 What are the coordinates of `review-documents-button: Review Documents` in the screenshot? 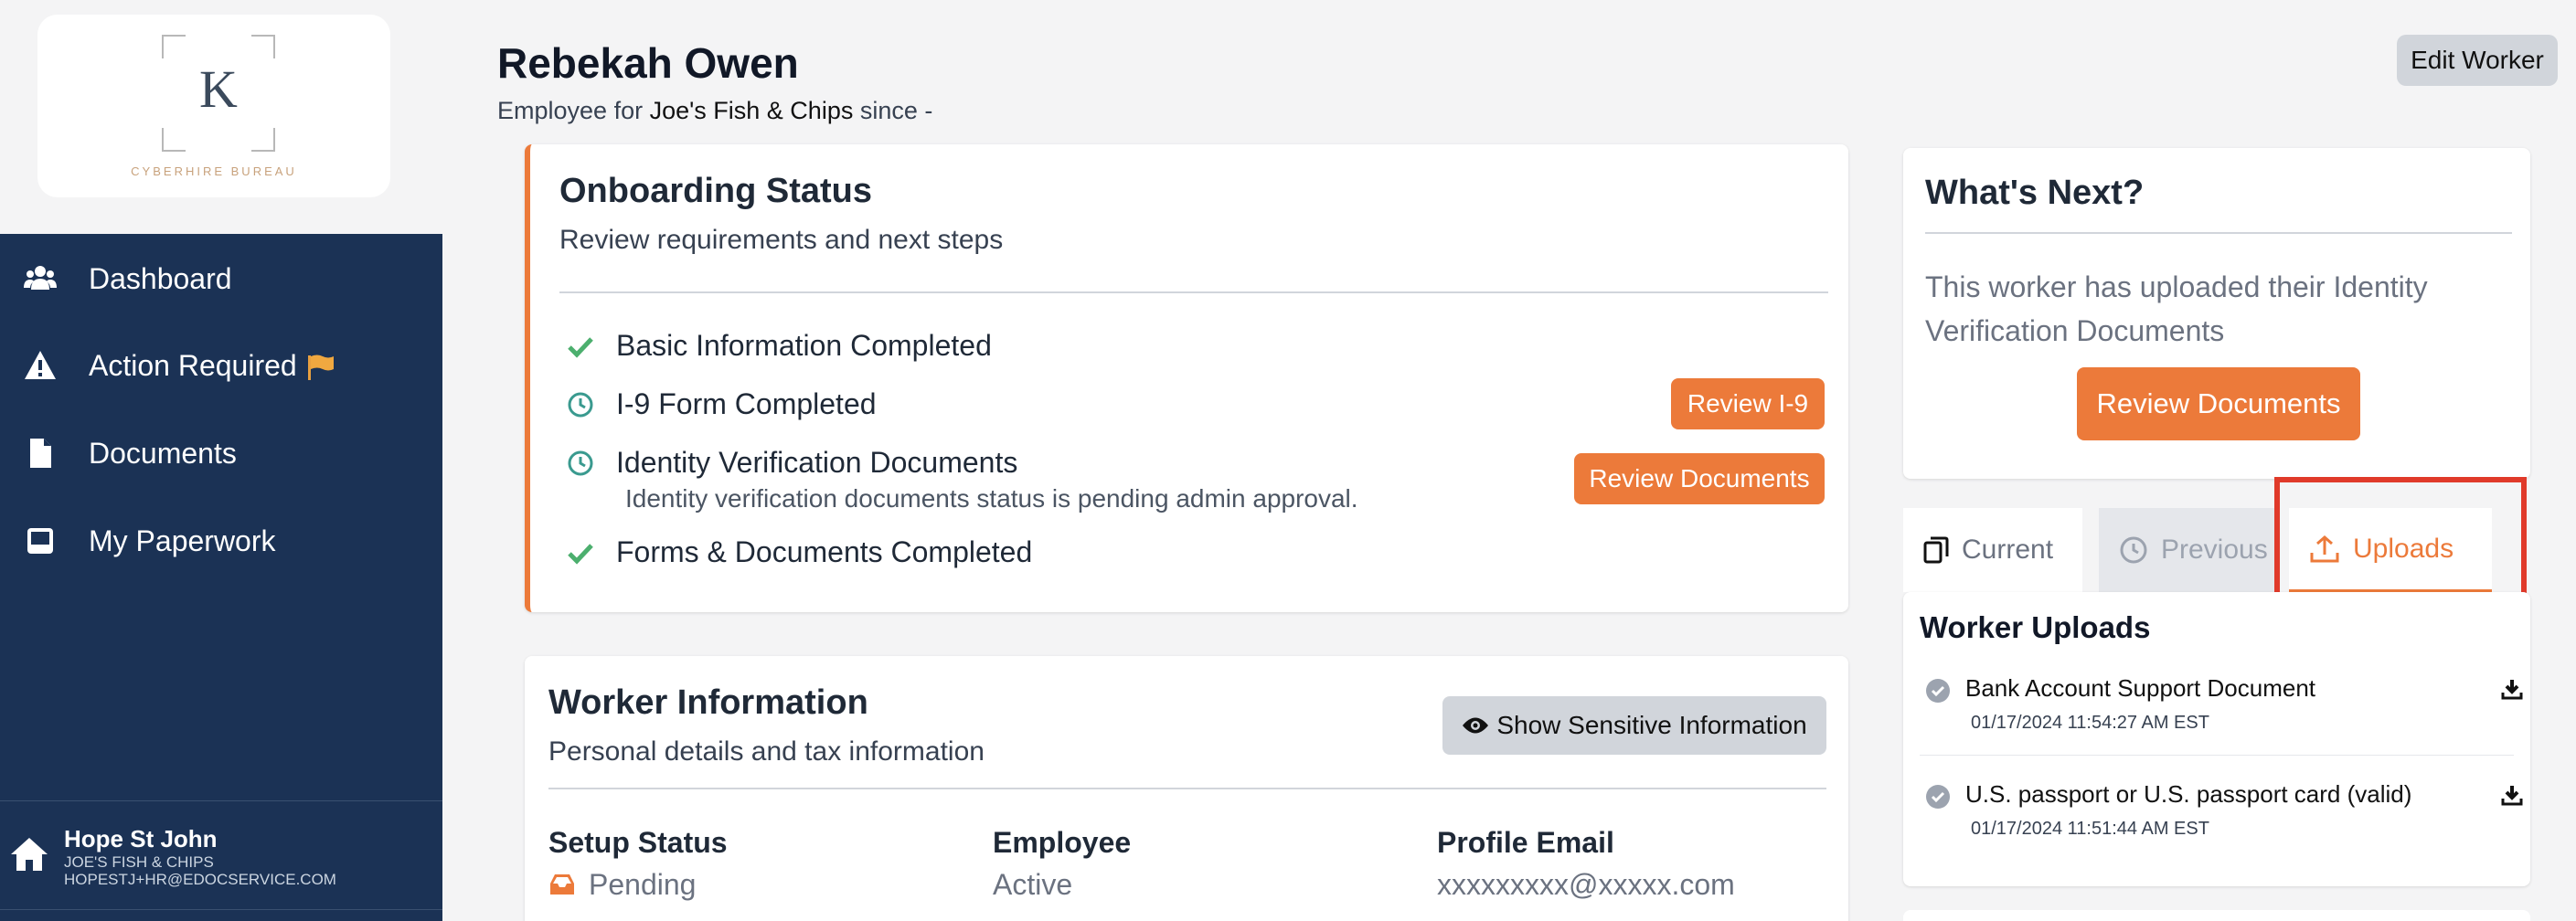 It's located at (1699, 478).